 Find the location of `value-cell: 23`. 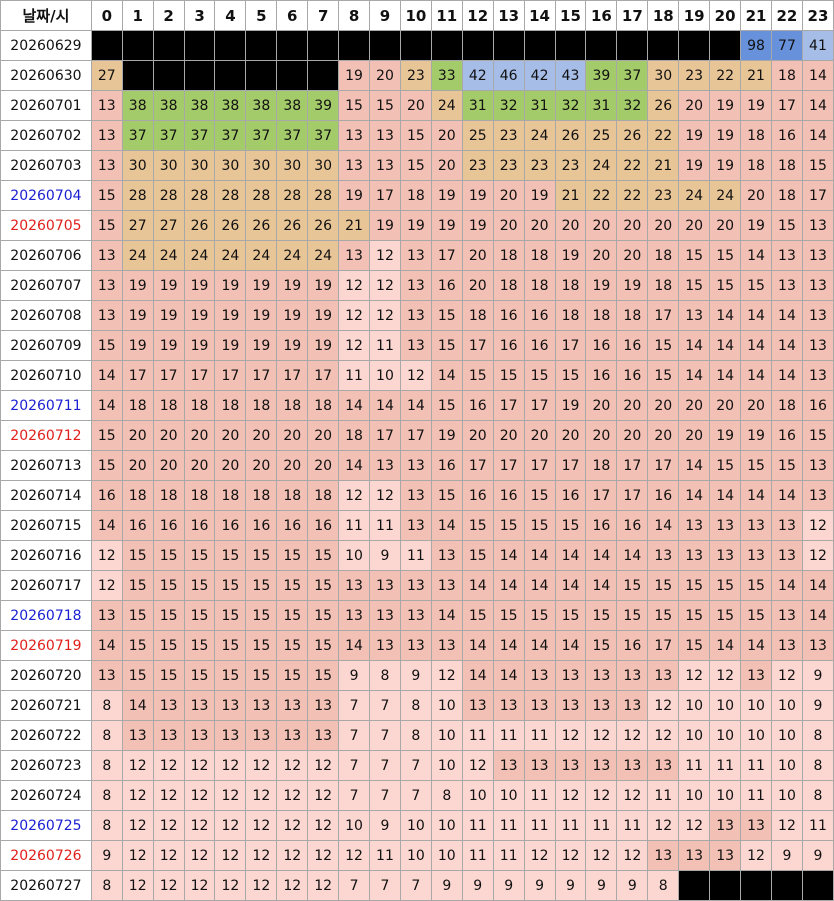

value-cell: 23 is located at coordinates (508, 165).